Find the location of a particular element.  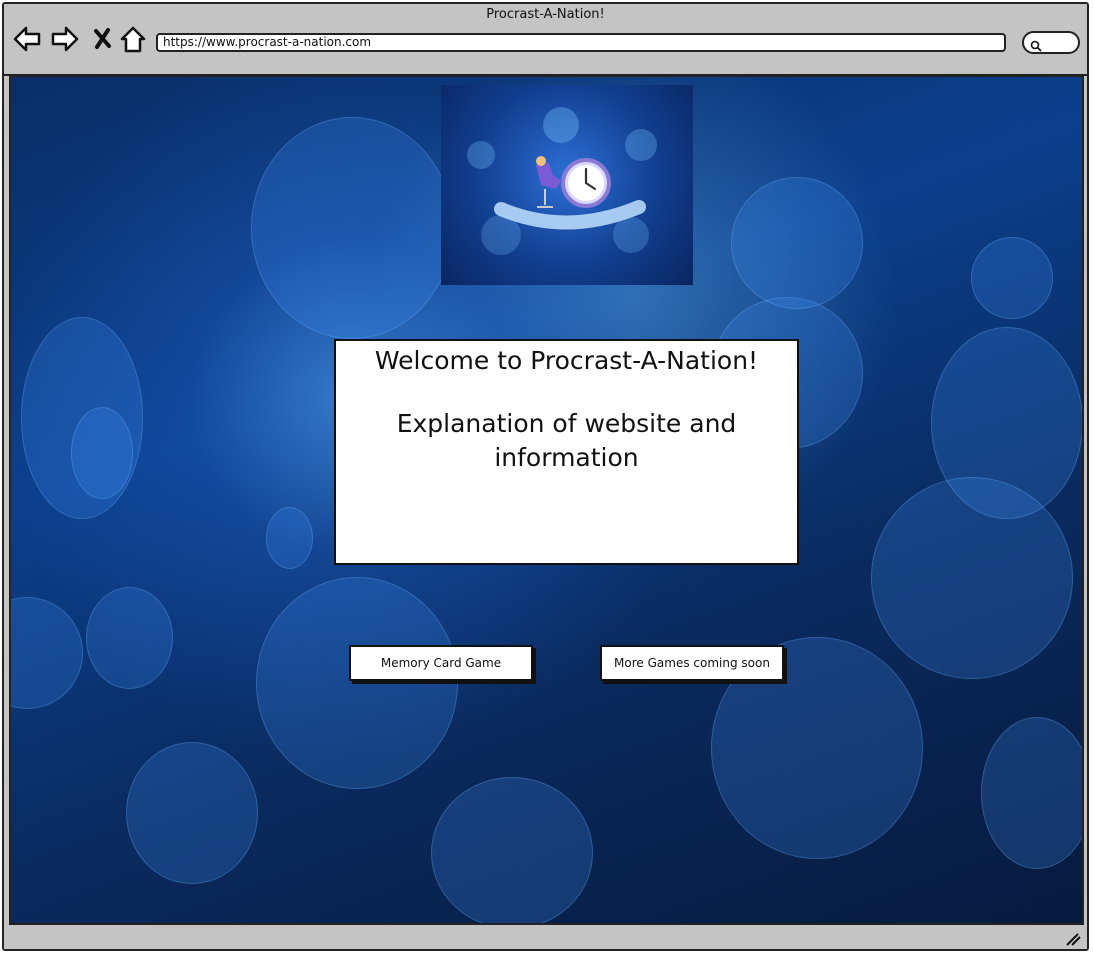

back-arrow-icon is located at coordinates (27, 39).